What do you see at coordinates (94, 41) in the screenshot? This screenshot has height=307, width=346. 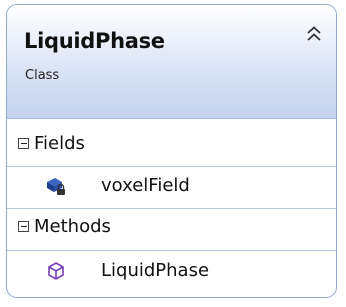 I see `class-name: LiquidPhase` at bounding box center [94, 41].